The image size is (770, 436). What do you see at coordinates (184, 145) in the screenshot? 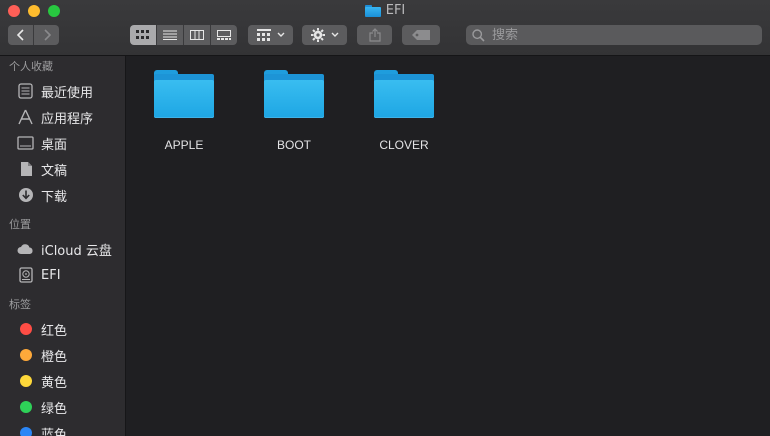
I see `file-name: APPLE` at bounding box center [184, 145].